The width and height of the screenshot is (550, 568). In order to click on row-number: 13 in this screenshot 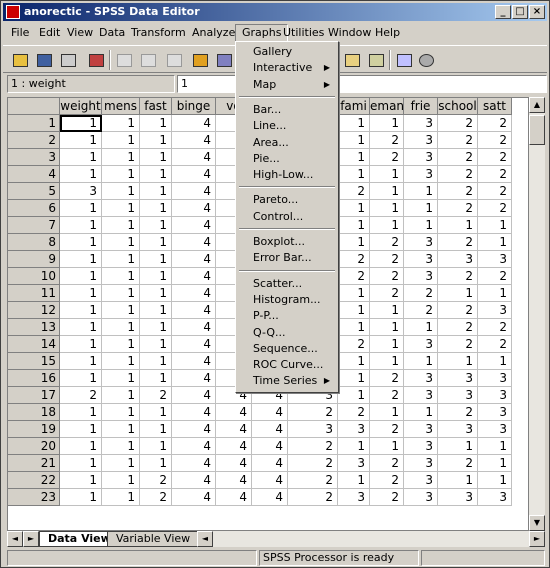, I will do `click(34, 327)`.